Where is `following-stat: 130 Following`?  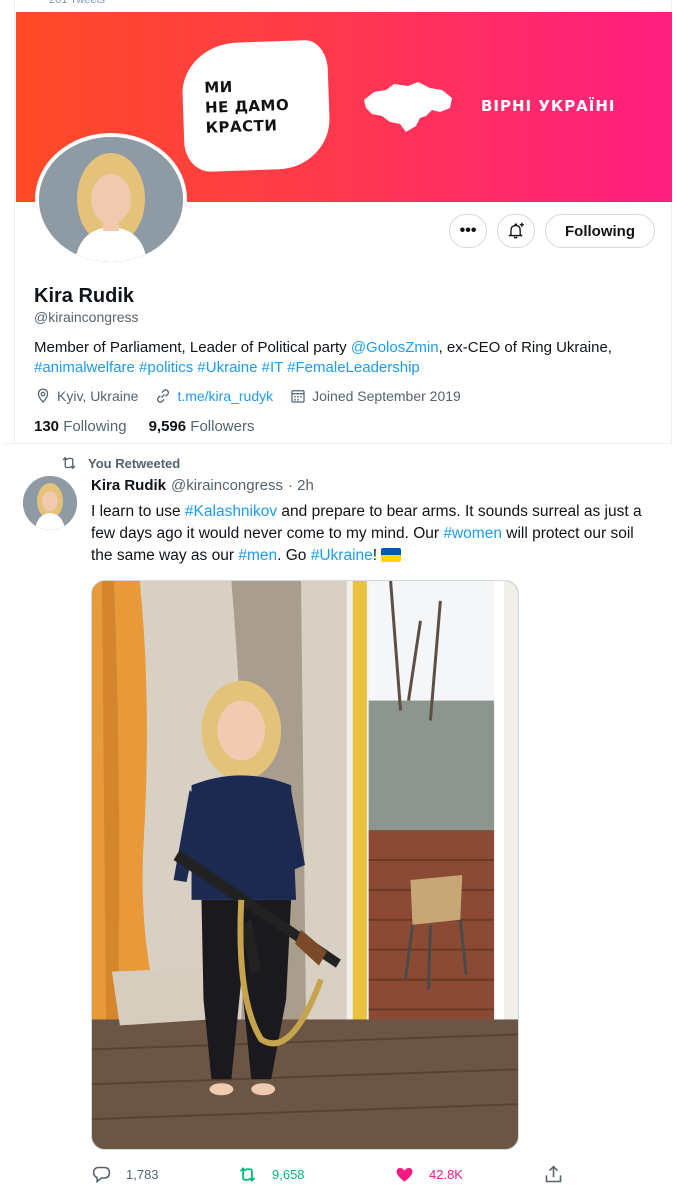
following-stat: 130 Following is located at coordinates (80, 426).